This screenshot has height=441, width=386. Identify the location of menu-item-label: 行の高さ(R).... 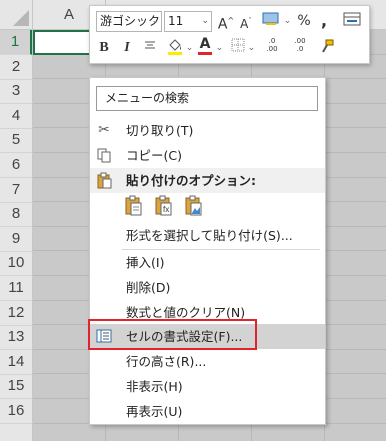
(166, 361).